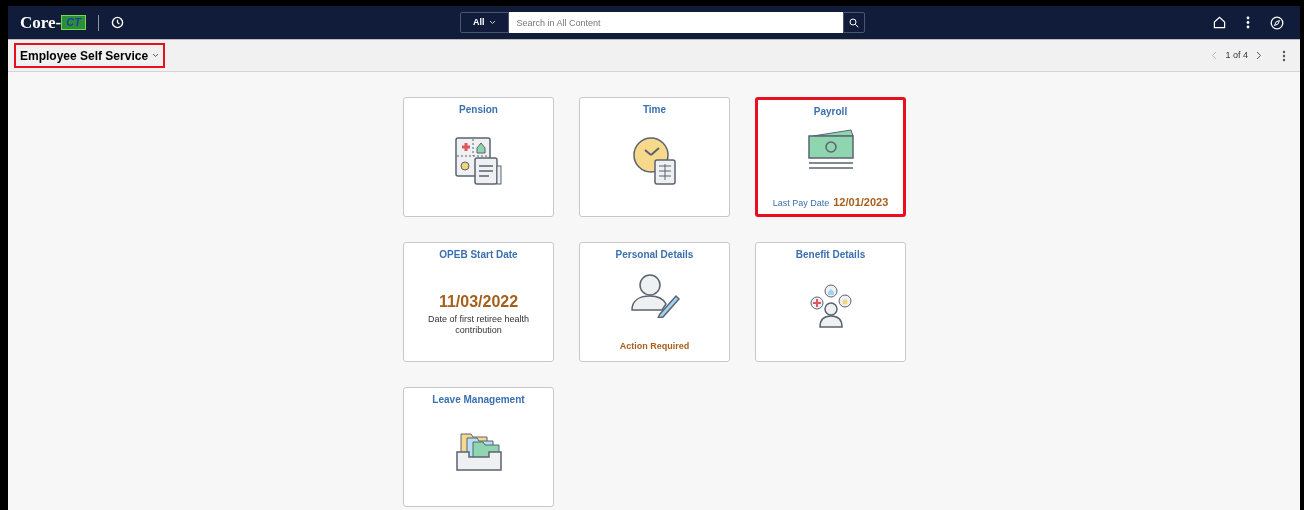 The height and width of the screenshot is (510, 1304). Describe the element at coordinates (654, 160) in the screenshot. I see `clock-document-icon` at that location.